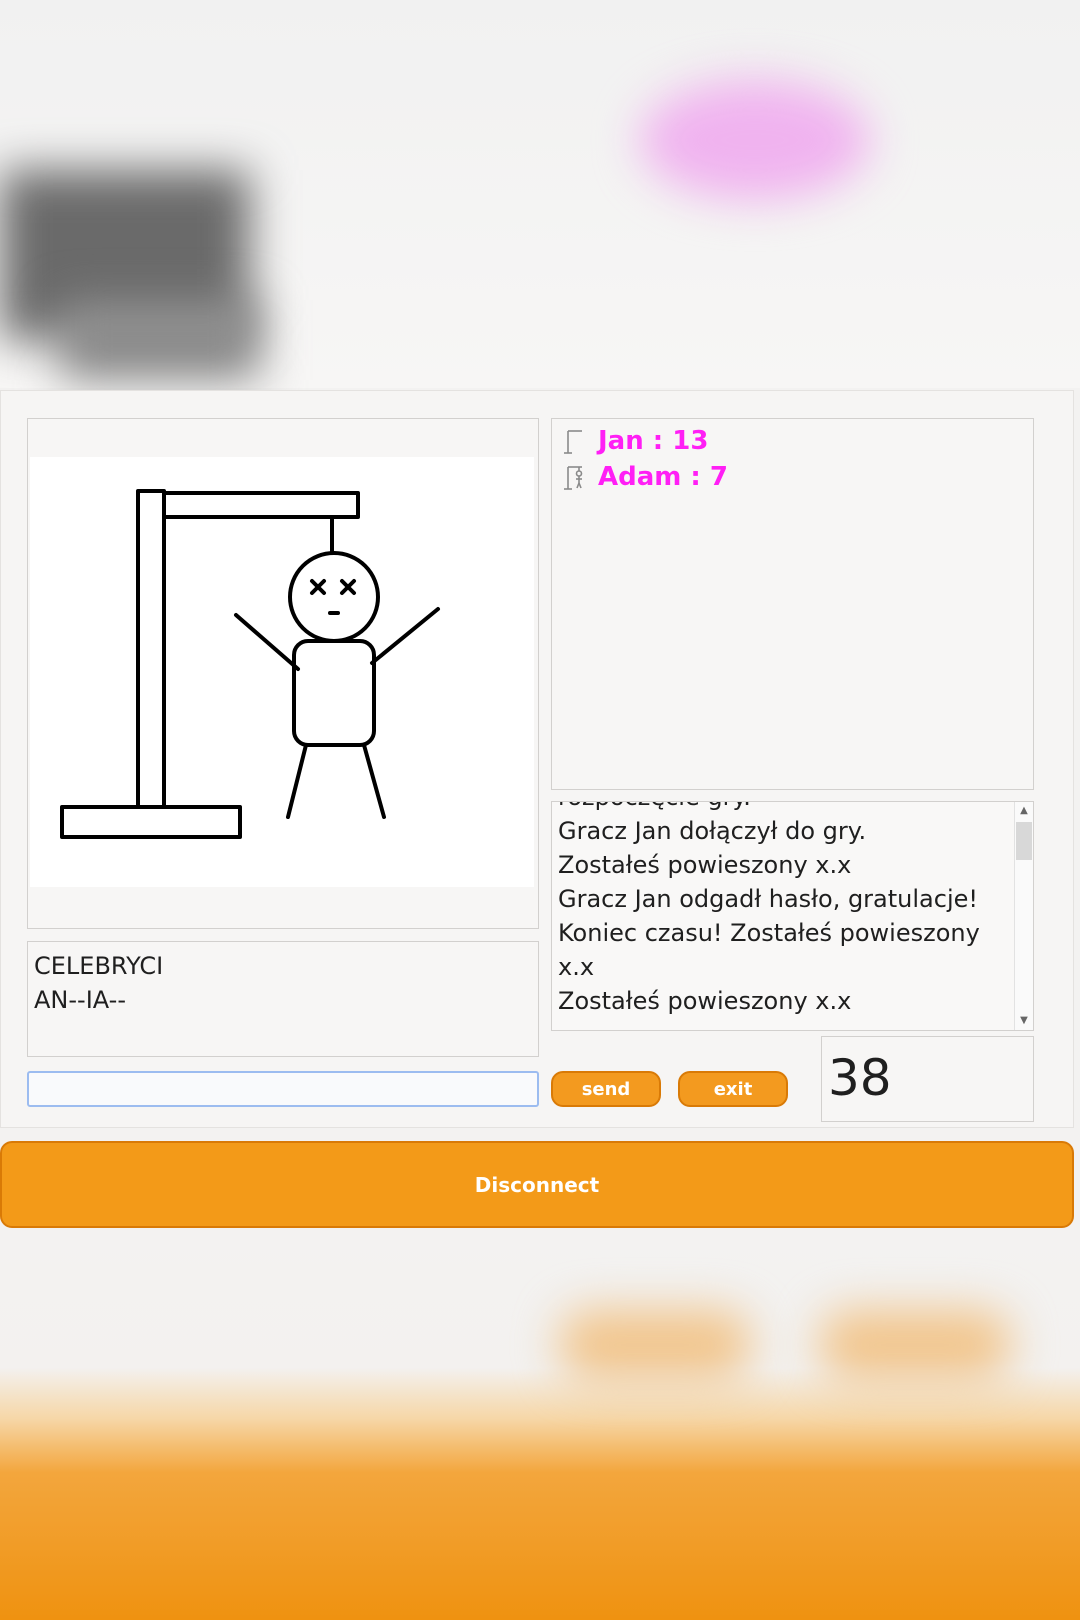 Image resolution: width=1080 pixels, height=1620 pixels. I want to click on timer-value: 38, so click(860, 1078).